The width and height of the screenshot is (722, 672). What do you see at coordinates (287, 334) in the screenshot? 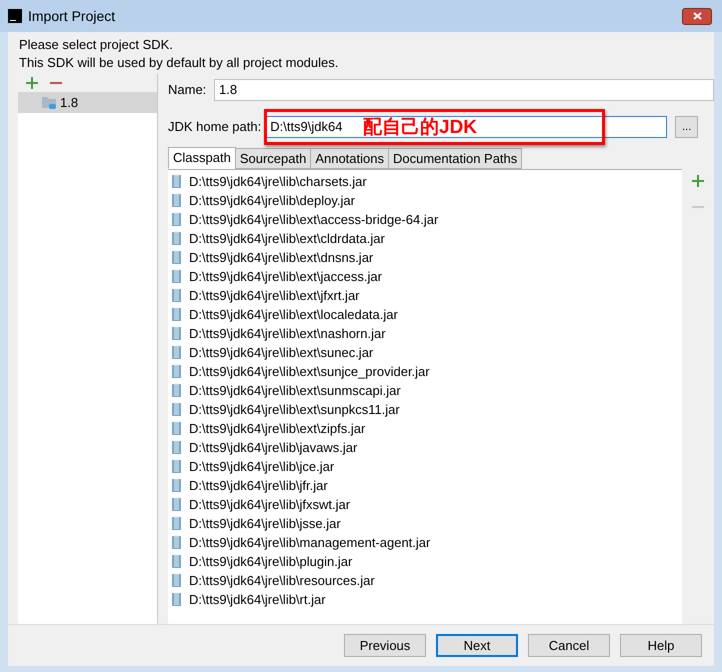
I see `classpath-entry: D:\tts9\jdk64\jre\lib\ext\nashorn.jar` at bounding box center [287, 334].